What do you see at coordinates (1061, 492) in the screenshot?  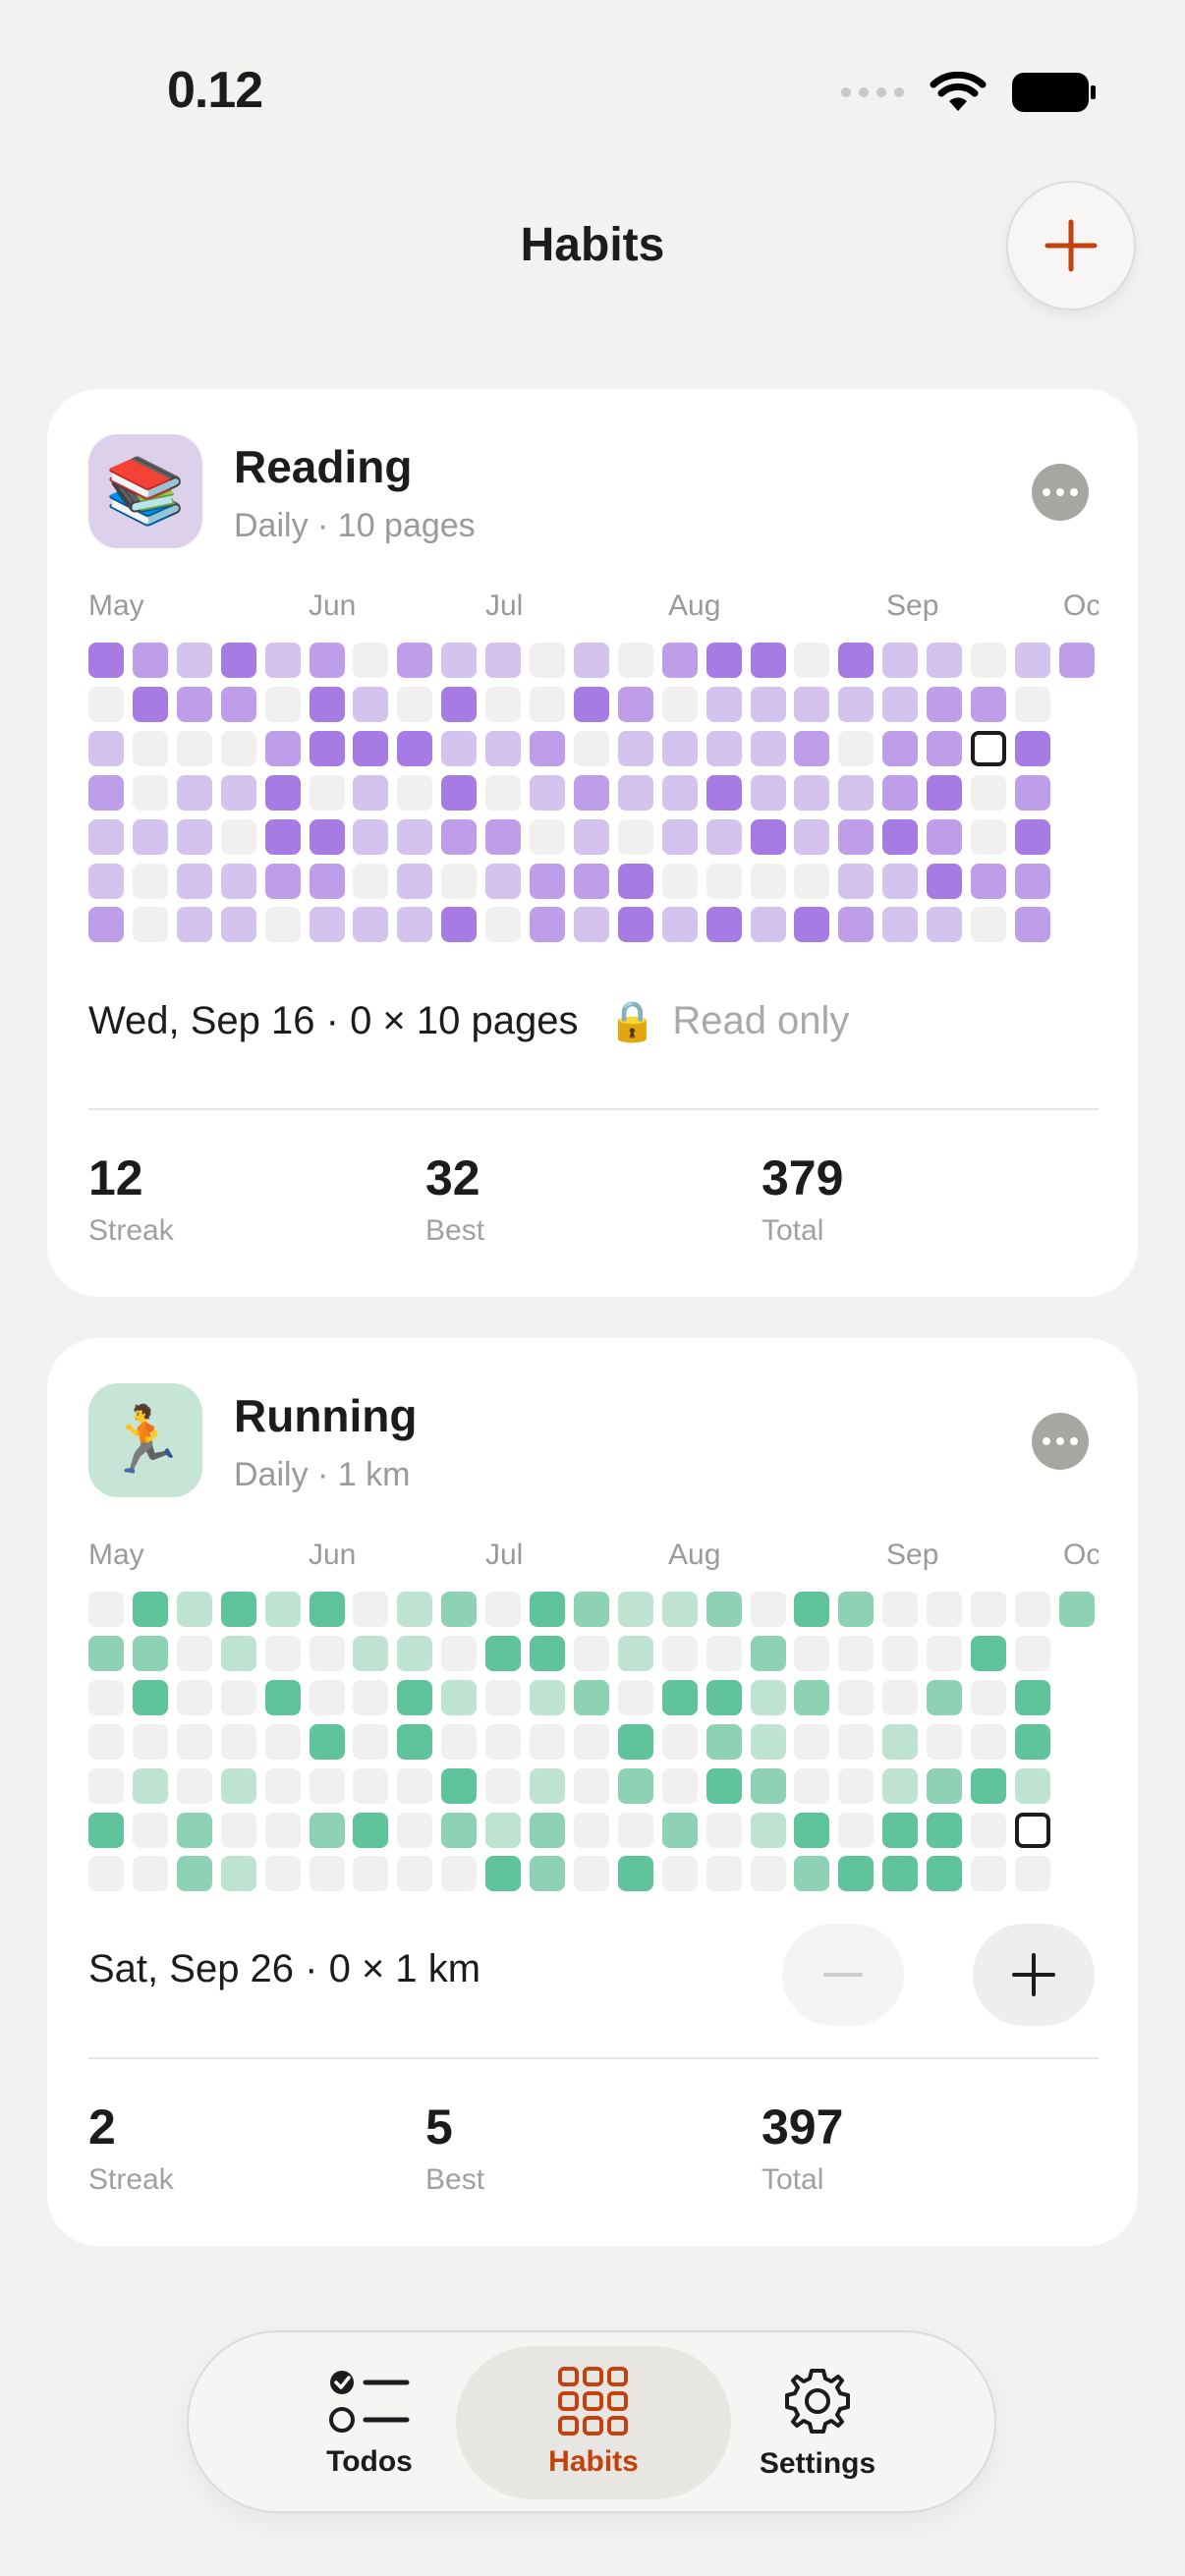 I see `more-options-button` at bounding box center [1061, 492].